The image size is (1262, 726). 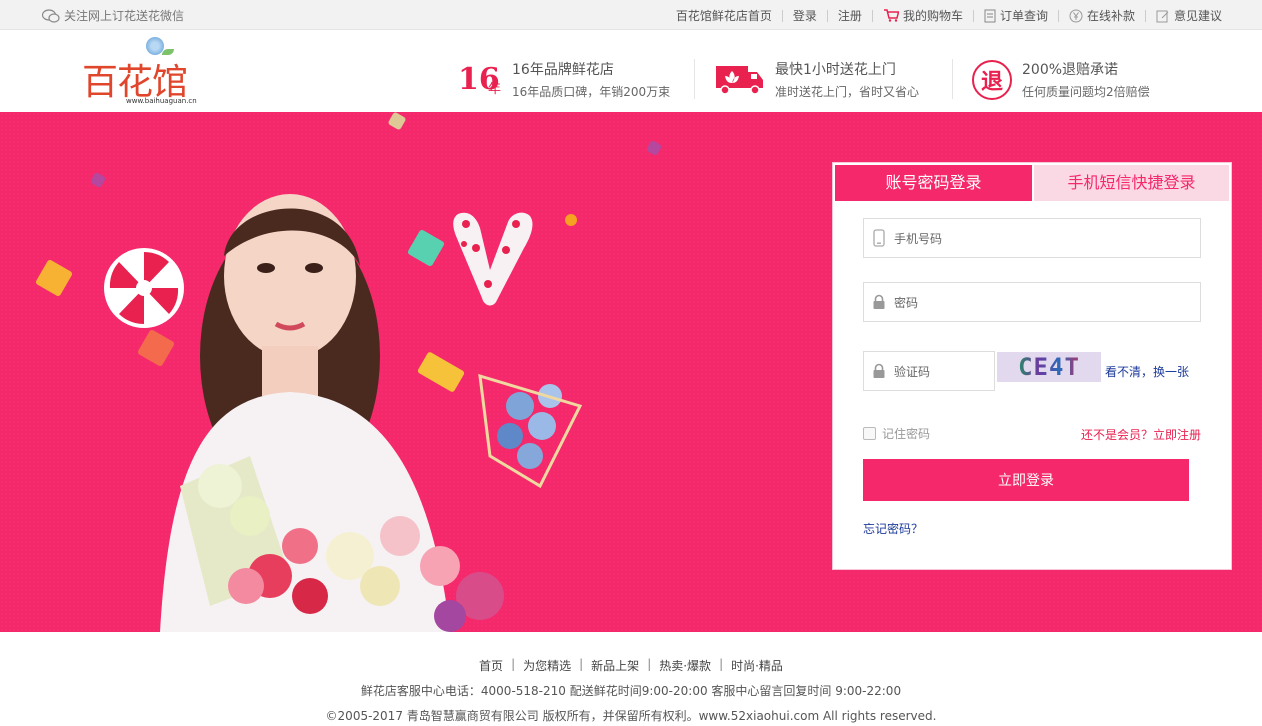 I want to click on yen-coin-icon, so click(x=1076, y=15).